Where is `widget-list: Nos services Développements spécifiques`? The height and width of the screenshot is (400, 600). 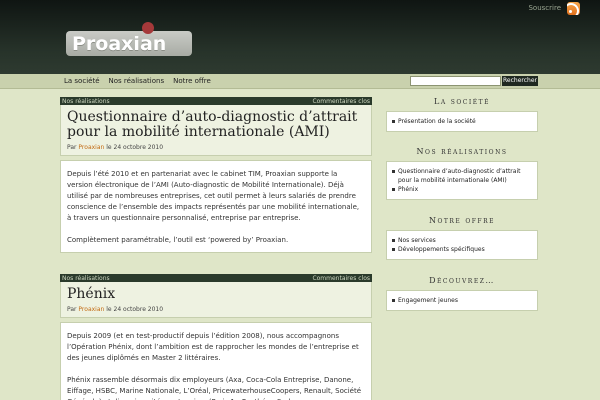
widget-list: Nos services Développements spécifiques is located at coordinates (462, 245).